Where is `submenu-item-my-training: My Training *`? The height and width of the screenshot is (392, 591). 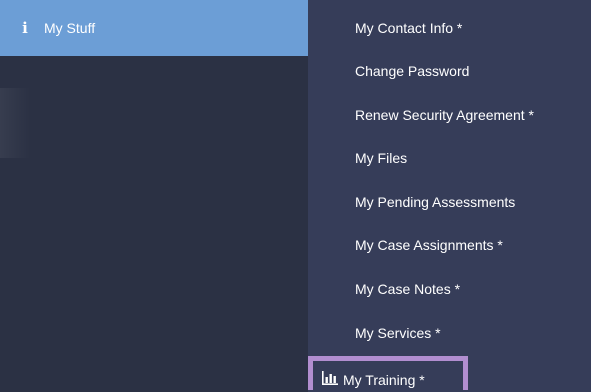
submenu-item-my-training: My Training * is located at coordinates (388, 373).